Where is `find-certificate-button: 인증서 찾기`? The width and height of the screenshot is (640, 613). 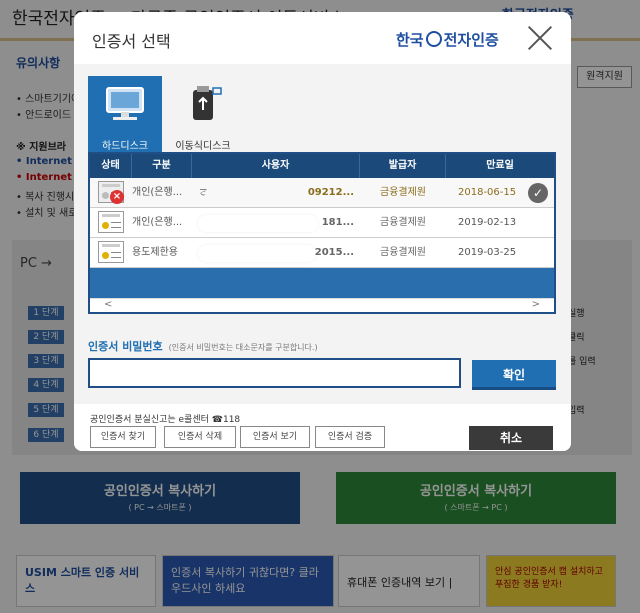
find-certificate-button: 인증서 찾기 is located at coordinates (123, 437).